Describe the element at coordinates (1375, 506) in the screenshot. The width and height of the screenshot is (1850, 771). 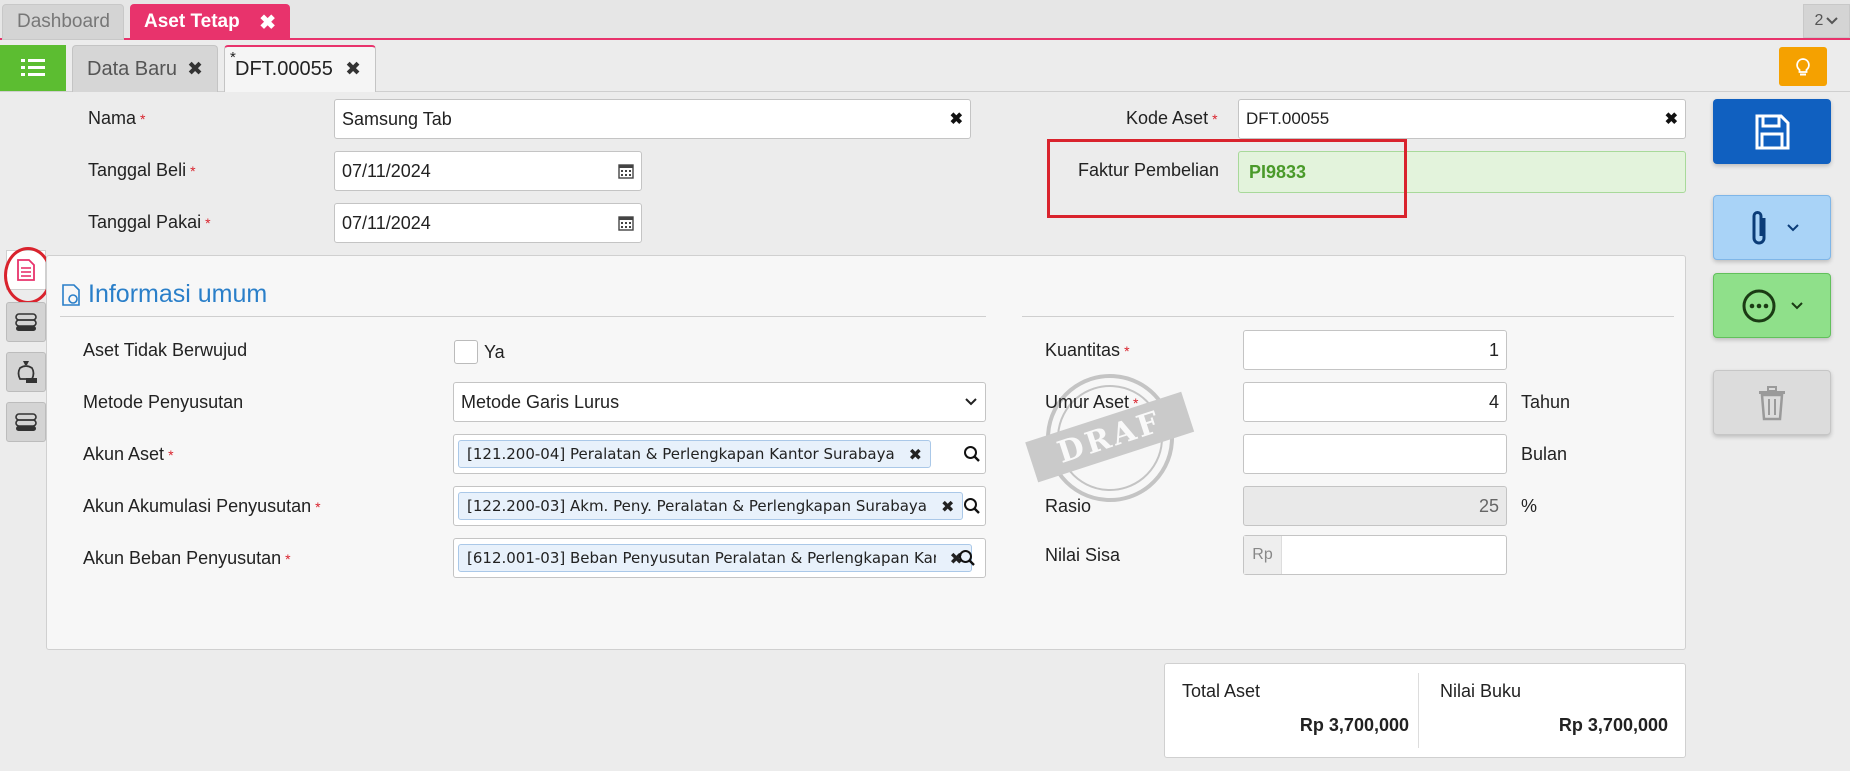
I see `rasio-input: 25` at that location.